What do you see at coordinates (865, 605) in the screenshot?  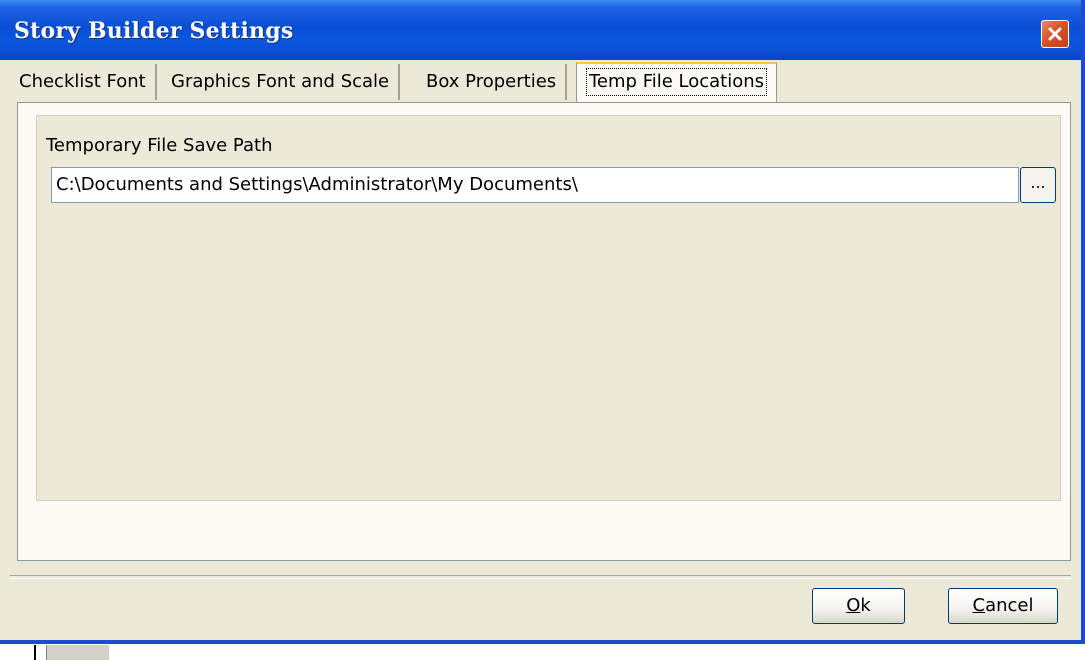 I see `ok-label-rest: k` at bounding box center [865, 605].